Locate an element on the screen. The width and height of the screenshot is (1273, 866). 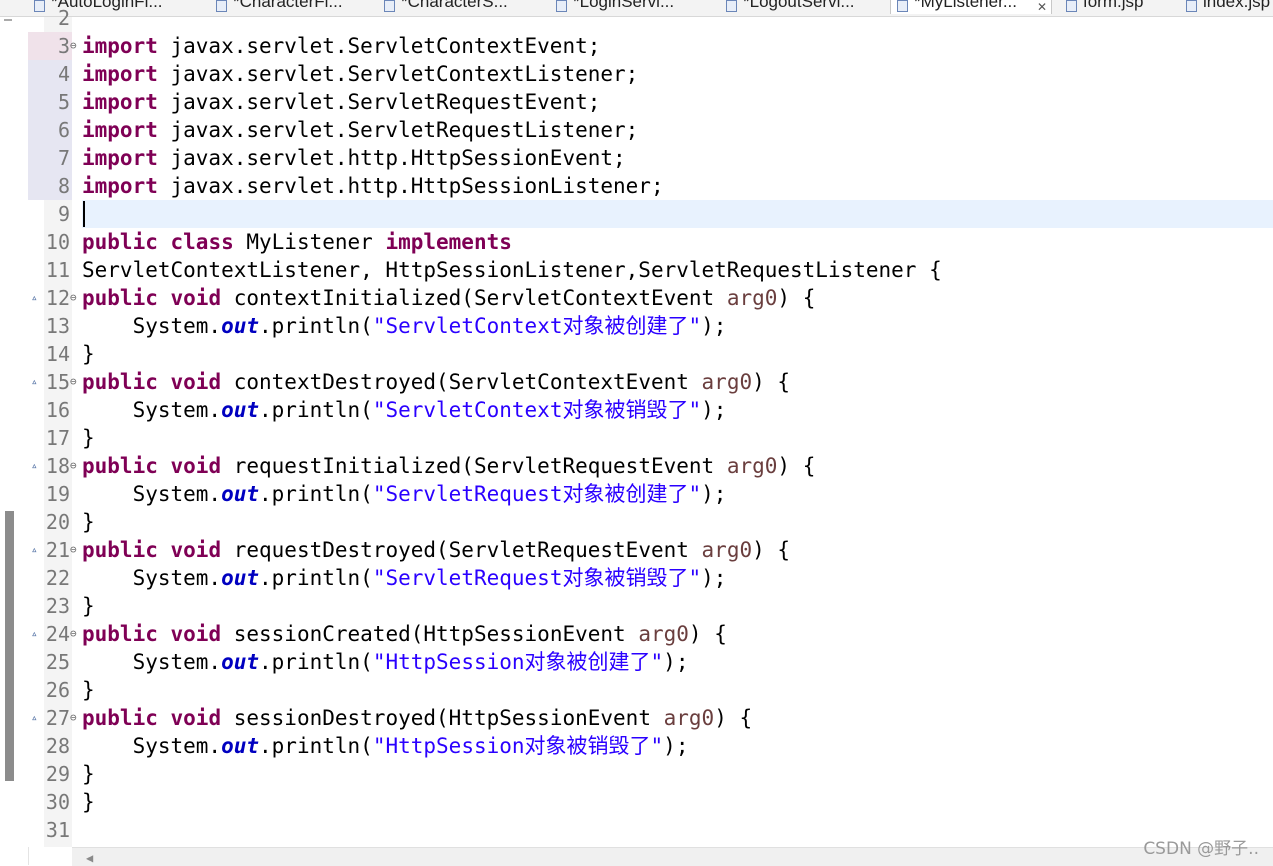
line-number: 17 is located at coordinates (57, 438).